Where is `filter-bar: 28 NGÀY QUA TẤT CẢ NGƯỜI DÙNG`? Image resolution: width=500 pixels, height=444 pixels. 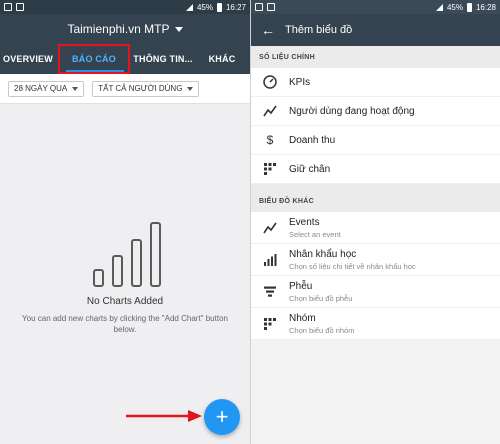 filter-bar: 28 NGÀY QUA TẤT CẢ NGƯỜI DÙNG is located at coordinates (125, 89).